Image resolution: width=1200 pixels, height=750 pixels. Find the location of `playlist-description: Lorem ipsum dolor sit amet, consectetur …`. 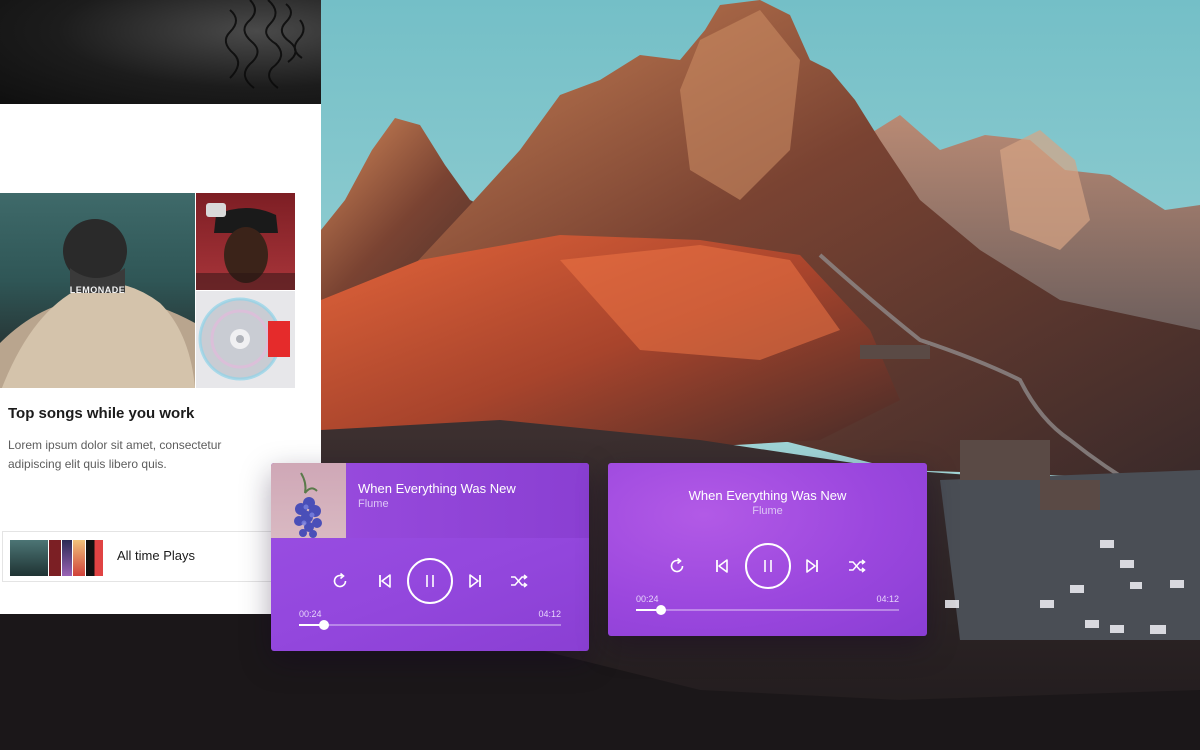

playlist-description: Lorem ipsum dolor sit amet, consectetur … is located at coordinates (115, 454).